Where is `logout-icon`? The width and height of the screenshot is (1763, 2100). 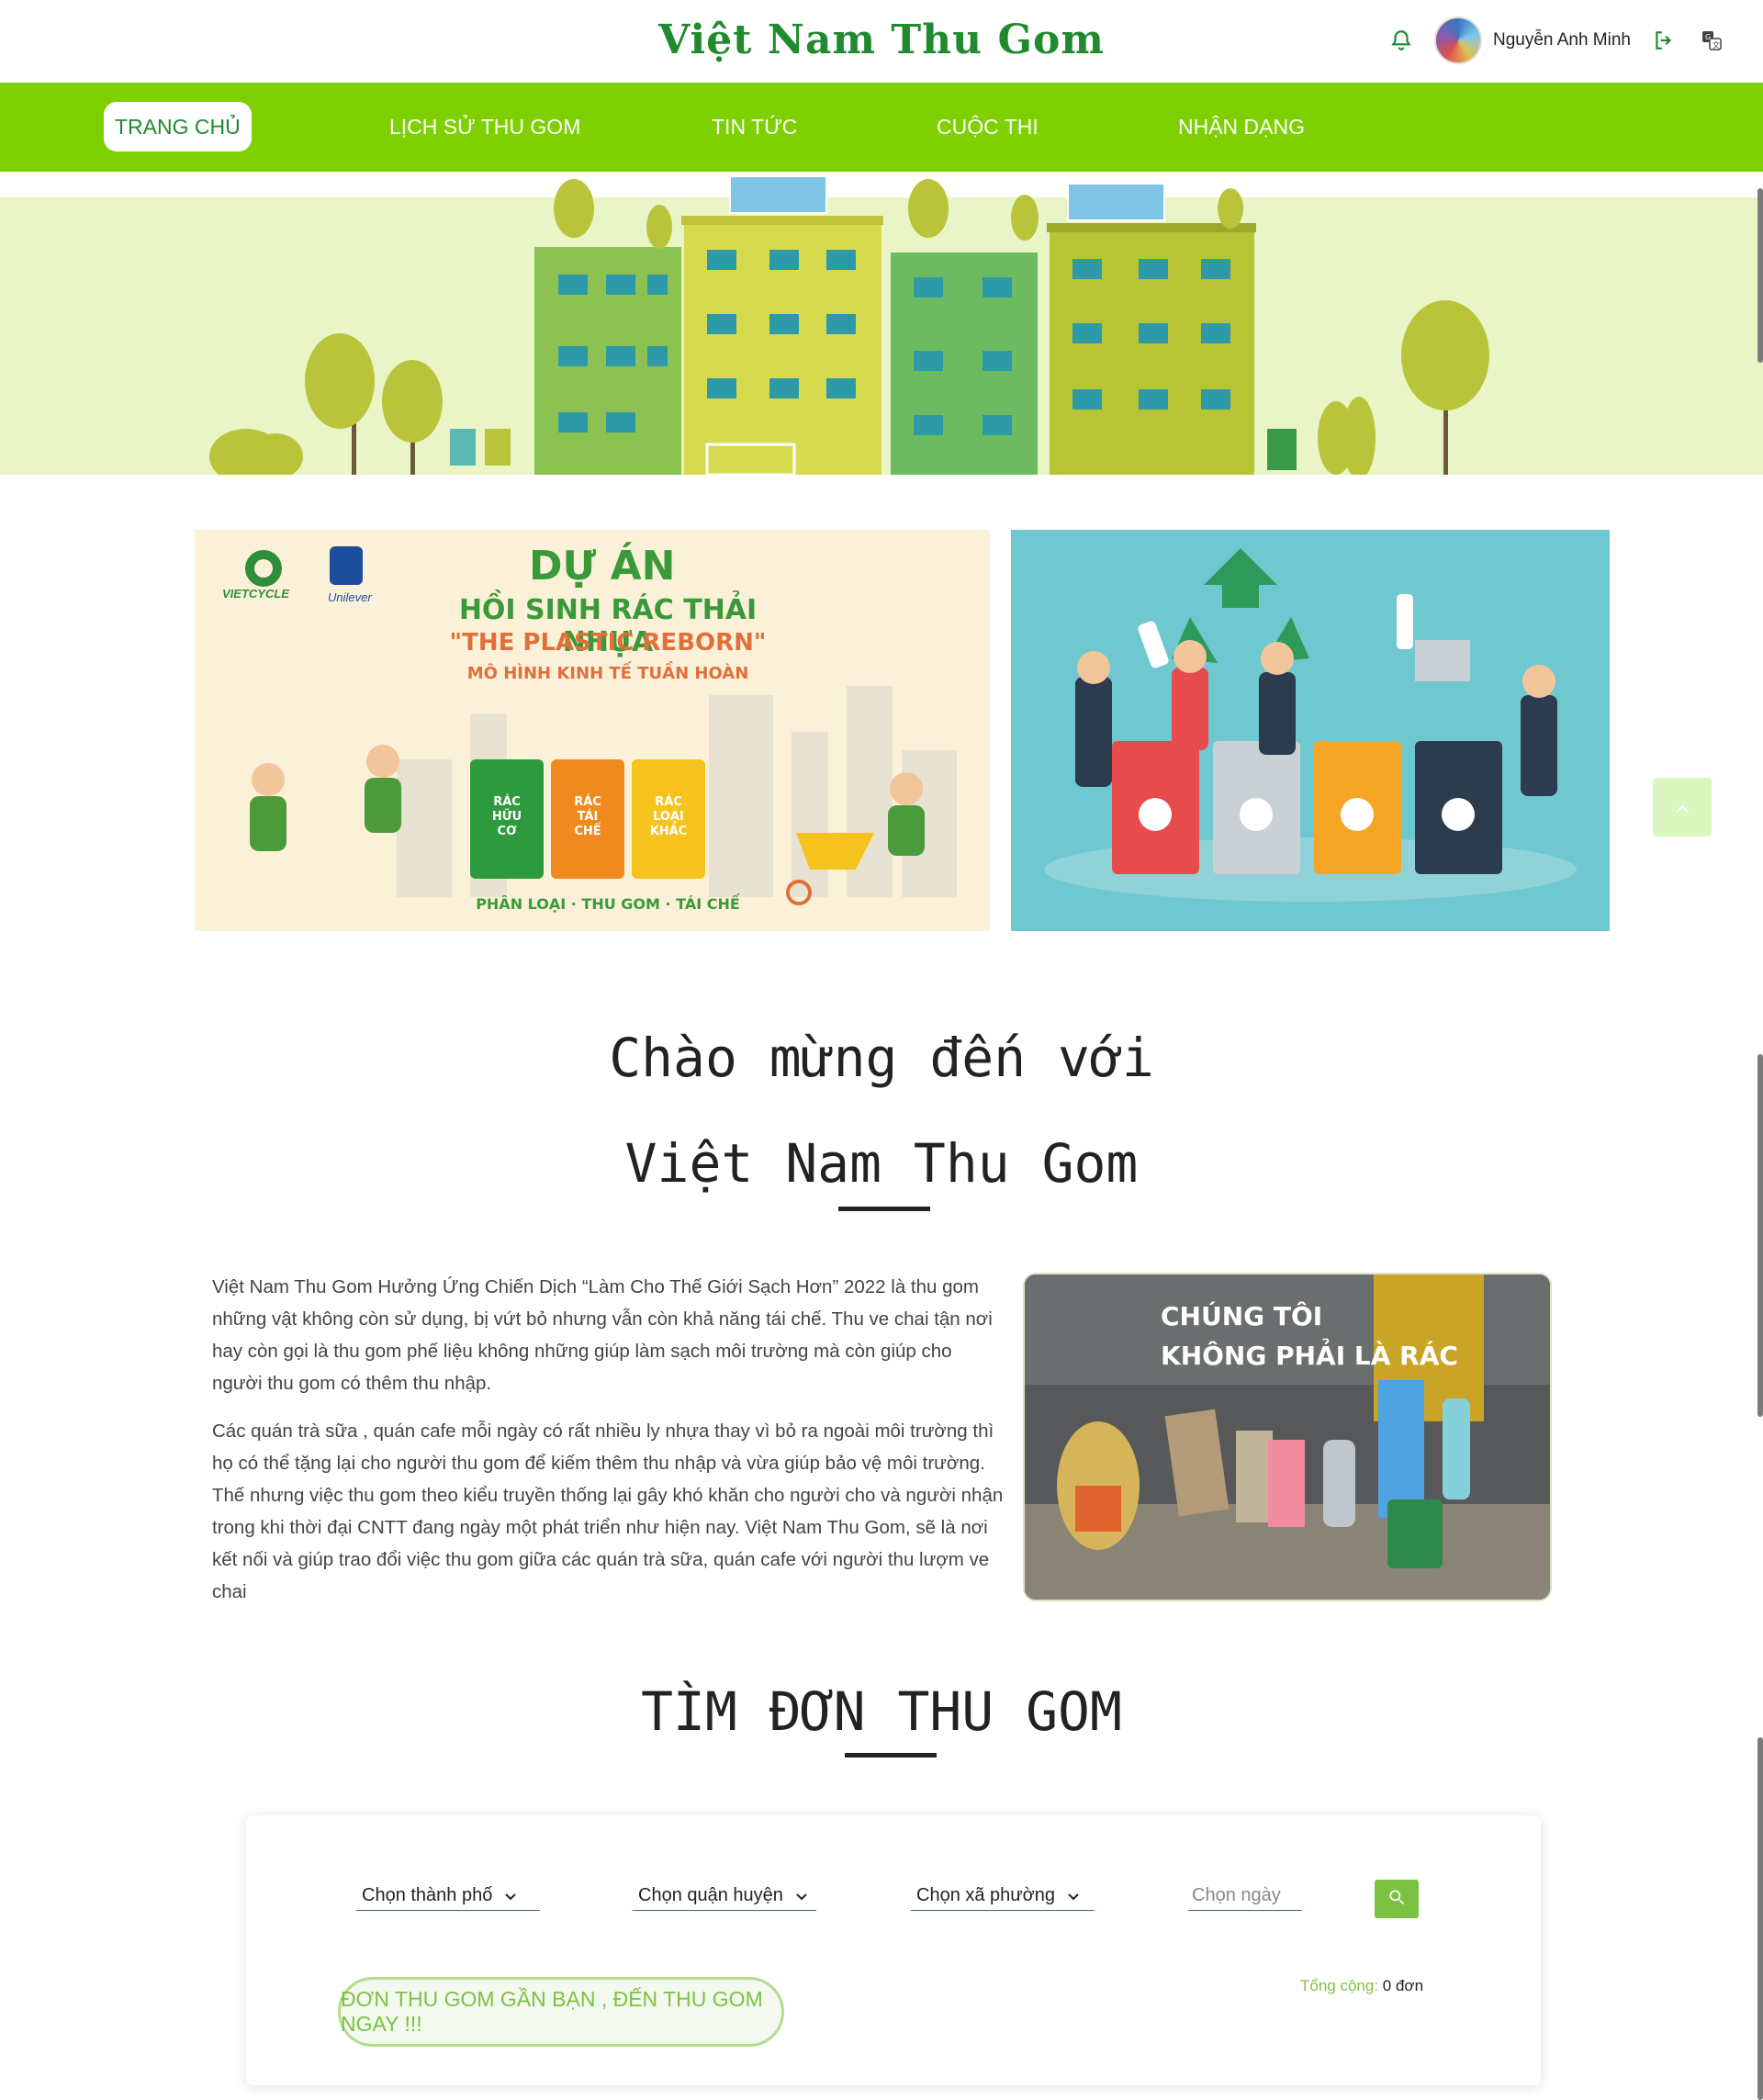 logout-icon is located at coordinates (1664, 40).